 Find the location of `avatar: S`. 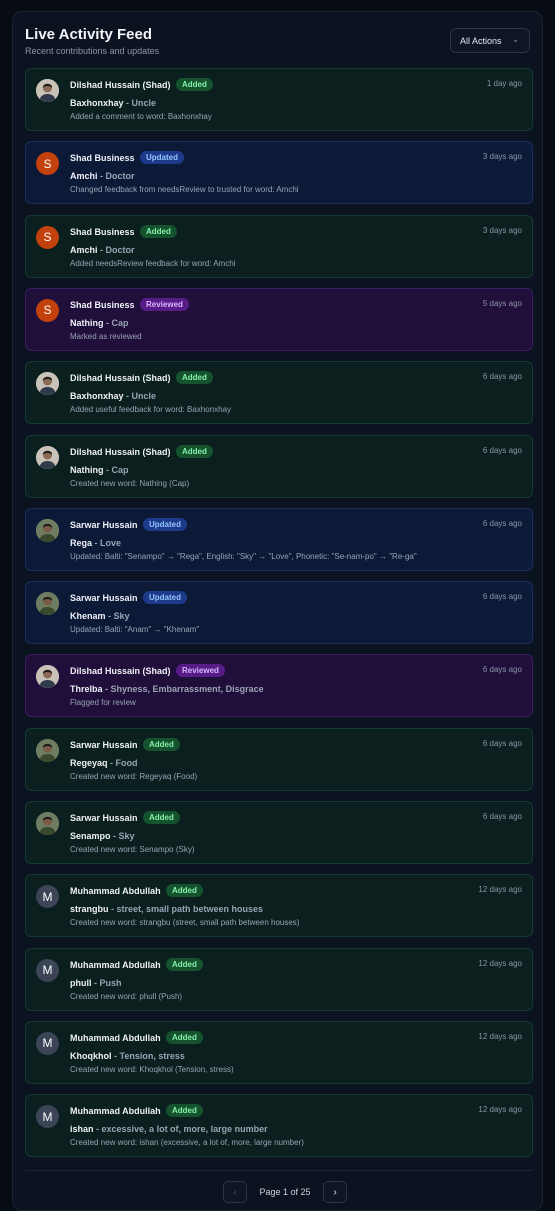

avatar: S is located at coordinates (47, 237).